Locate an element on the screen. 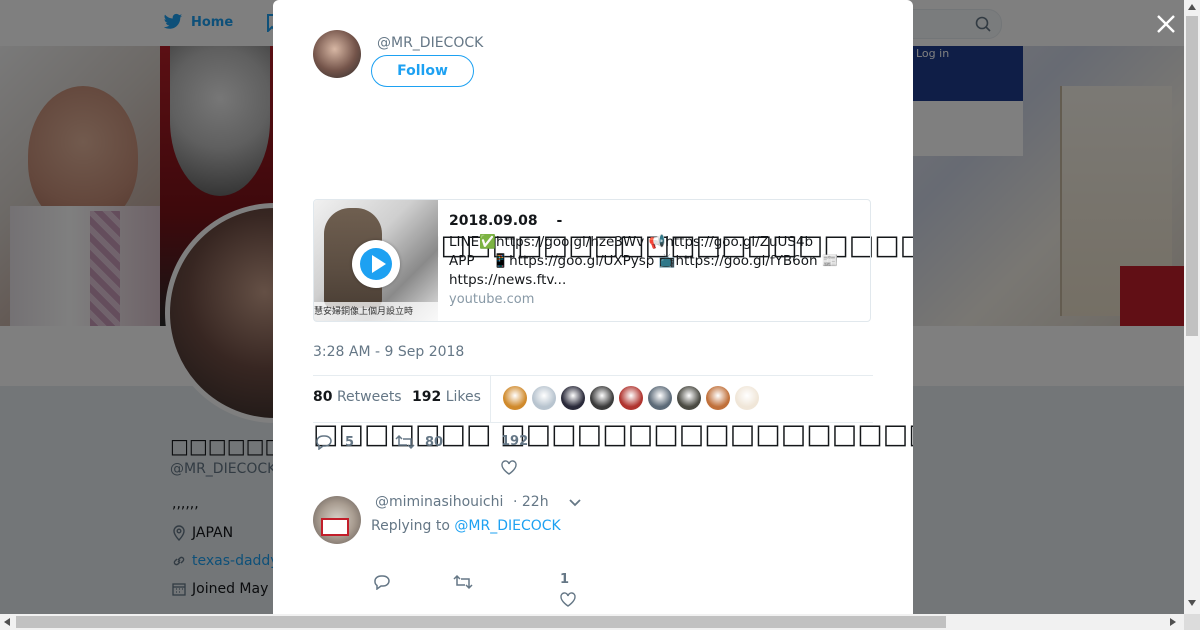  likes-count: 192 is located at coordinates (427, 397).